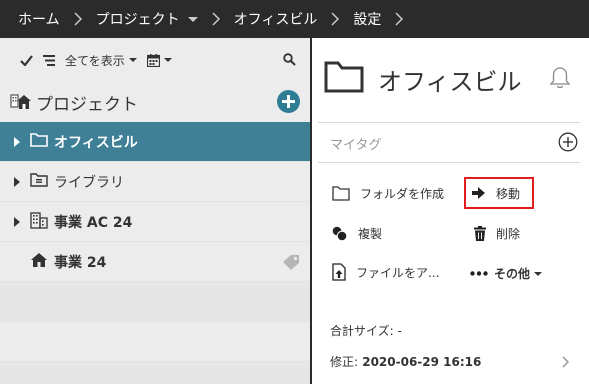  What do you see at coordinates (95, 60) in the screenshot?
I see `show-all-label: 全てを表示` at bounding box center [95, 60].